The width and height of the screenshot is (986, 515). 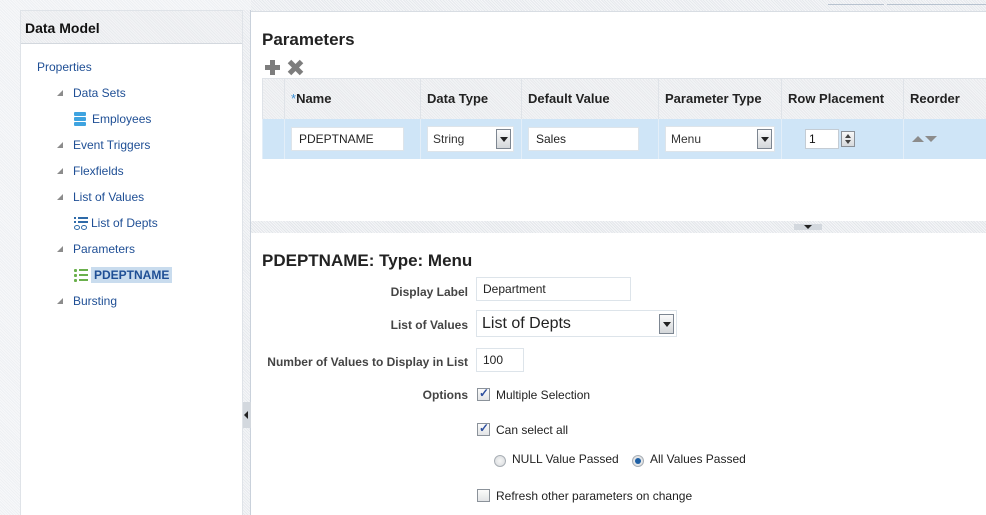 What do you see at coordinates (526, 323) in the screenshot?
I see `select-value: List of Depts` at bounding box center [526, 323].